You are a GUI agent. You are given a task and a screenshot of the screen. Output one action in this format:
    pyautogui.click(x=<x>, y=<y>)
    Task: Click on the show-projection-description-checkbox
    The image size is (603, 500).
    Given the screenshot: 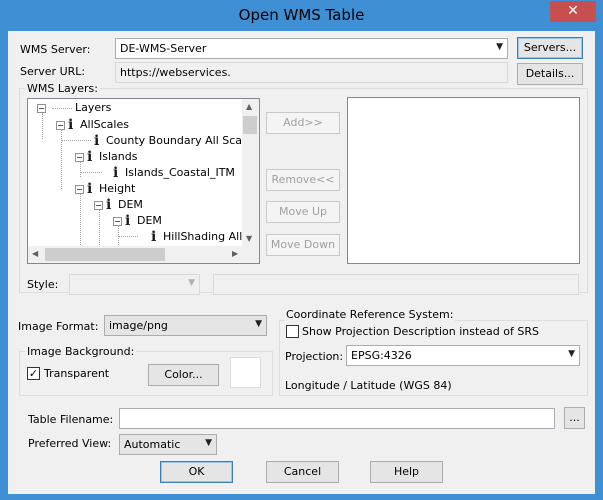 What is the action you would take?
    pyautogui.click(x=292, y=331)
    